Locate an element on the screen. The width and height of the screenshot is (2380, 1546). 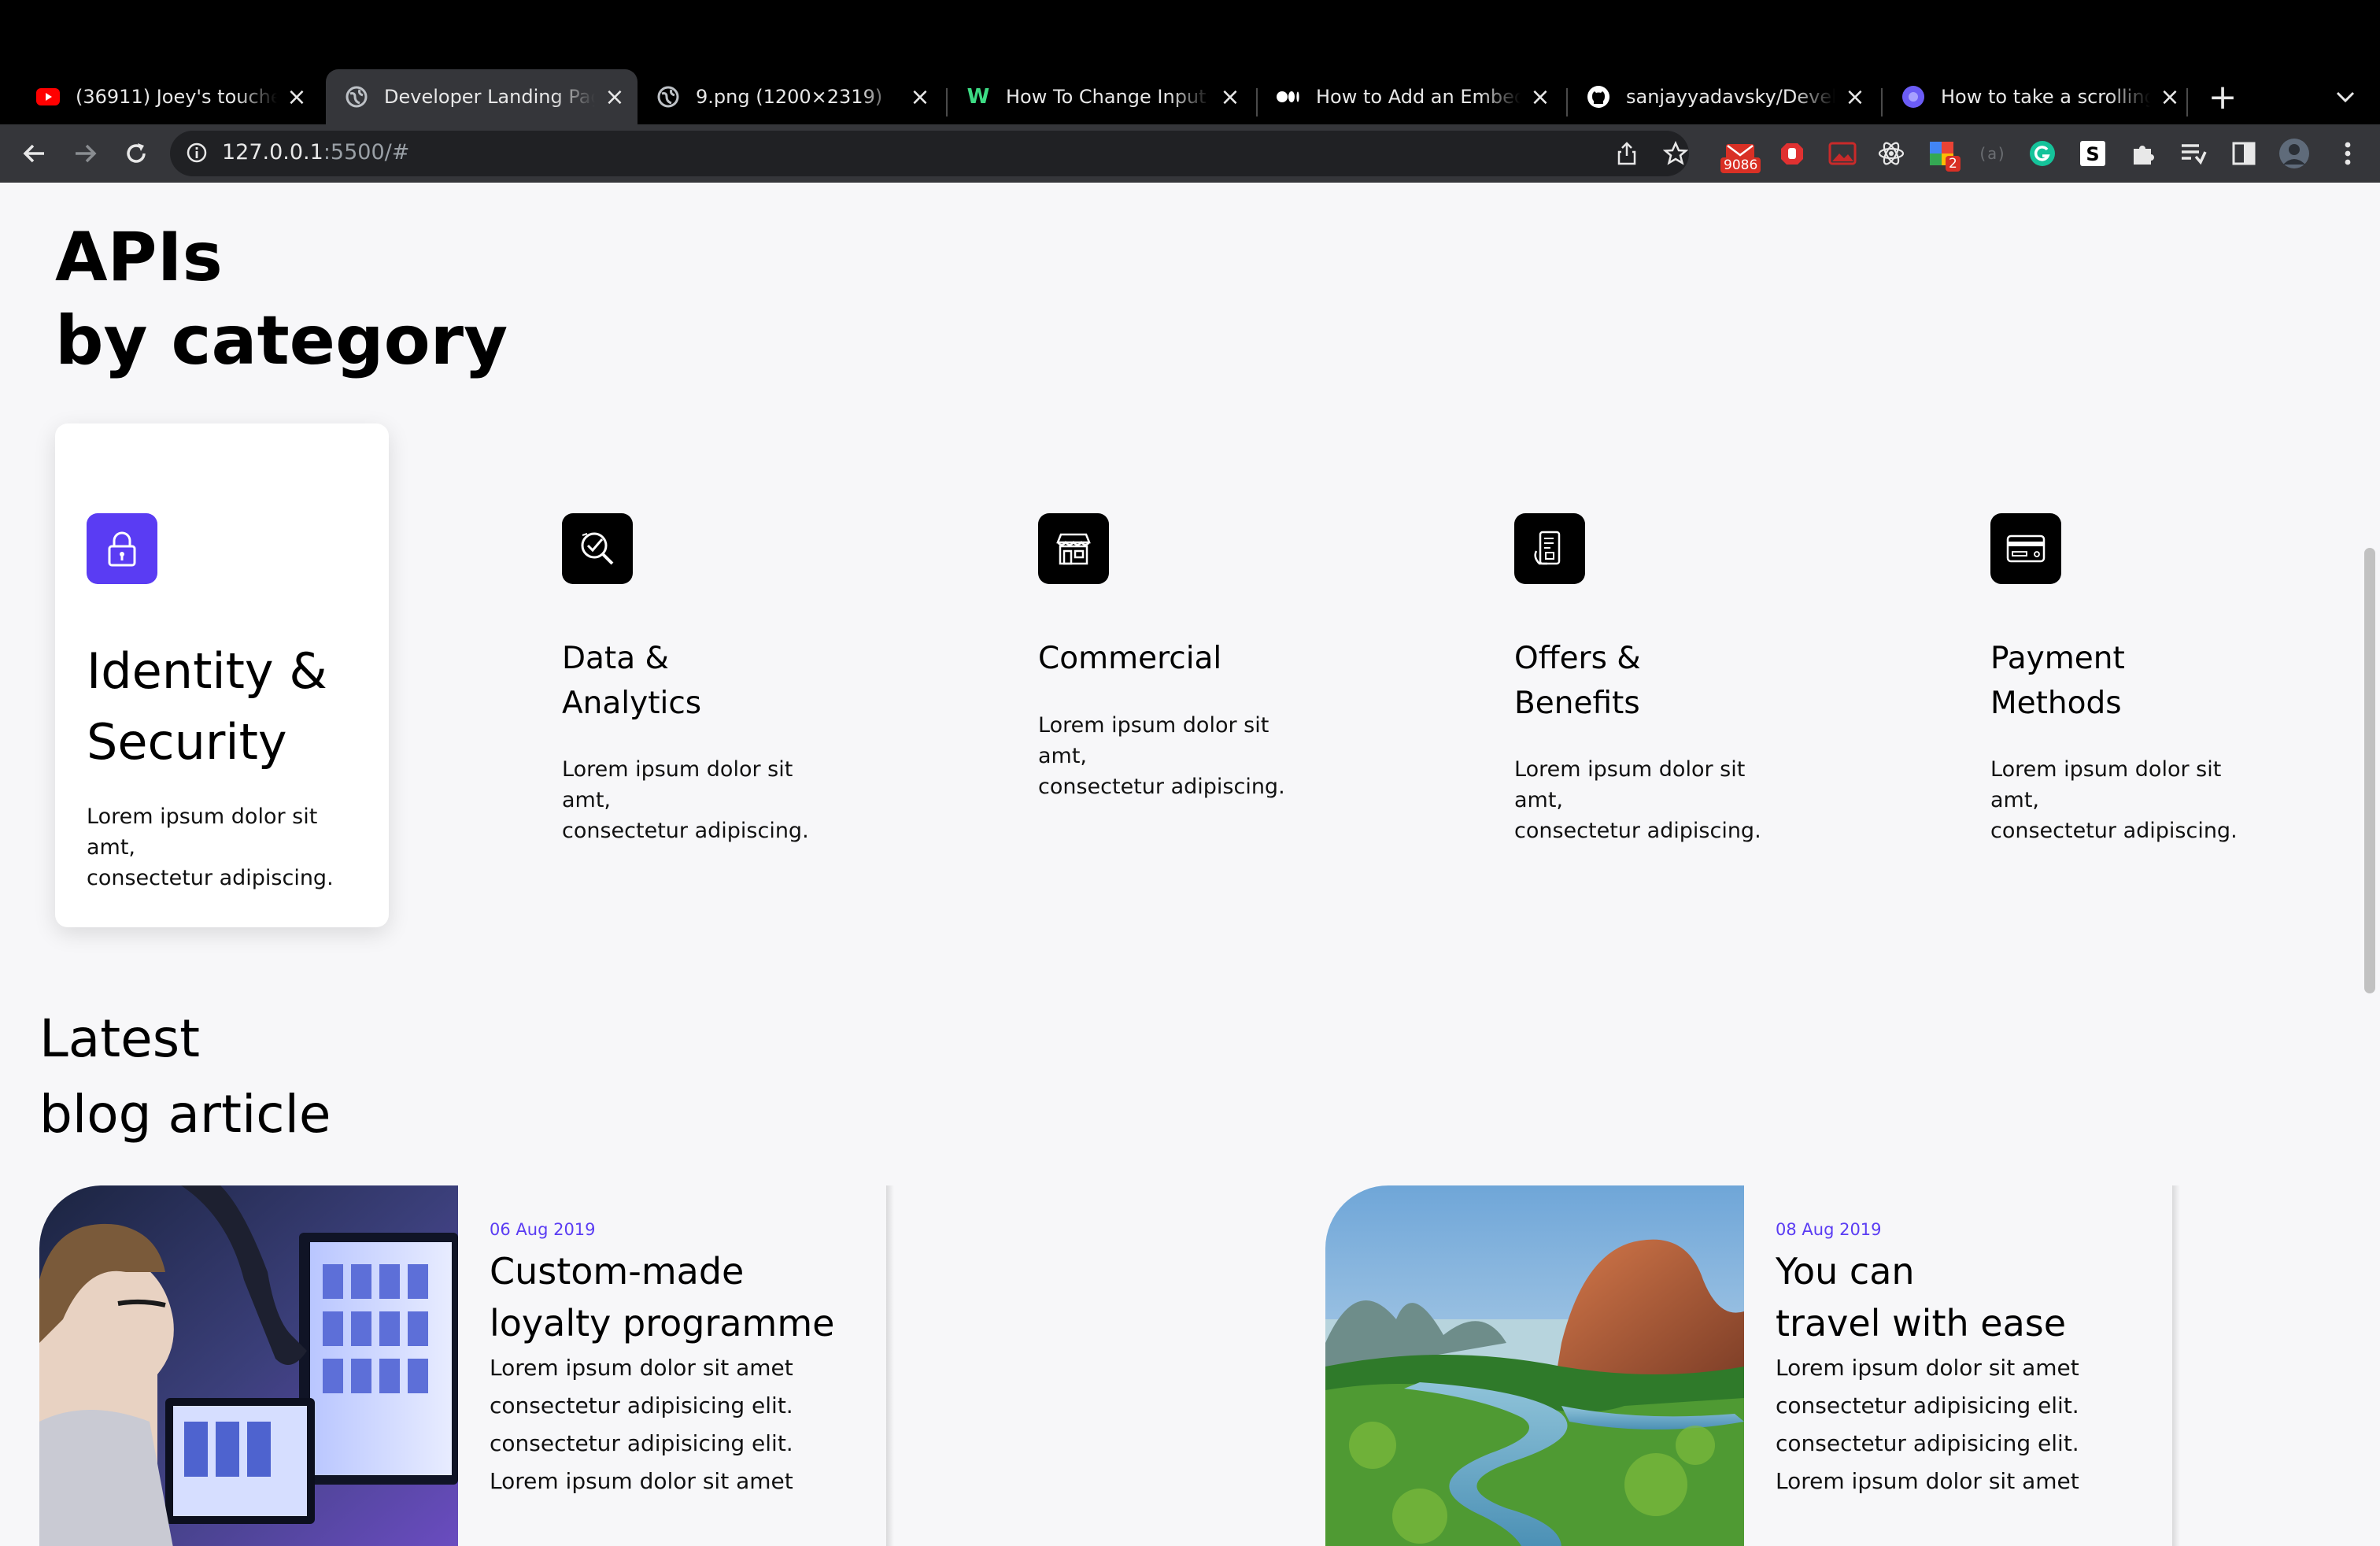
tab-title: (36911) Joey's touched is located at coordinates (176, 97).